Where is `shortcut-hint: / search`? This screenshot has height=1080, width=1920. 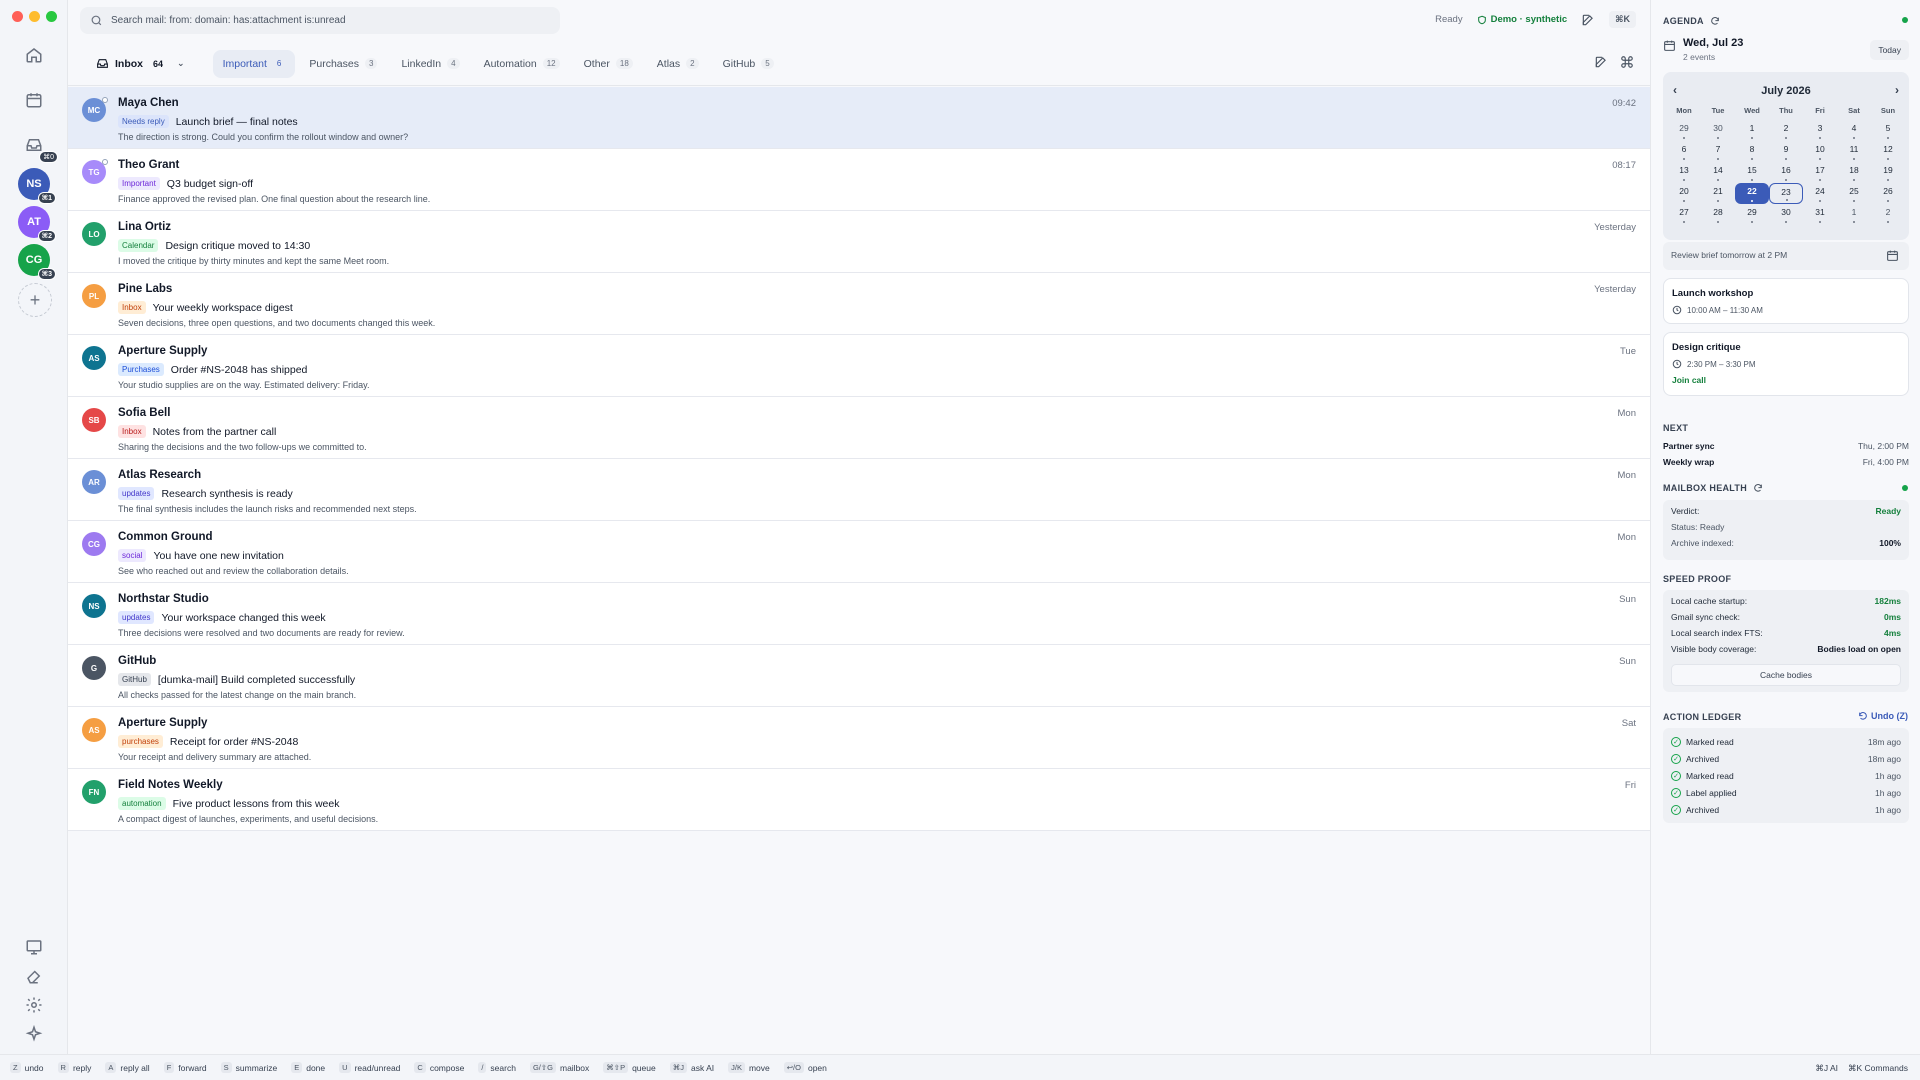 shortcut-hint: / search is located at coordinates (497, 1067).